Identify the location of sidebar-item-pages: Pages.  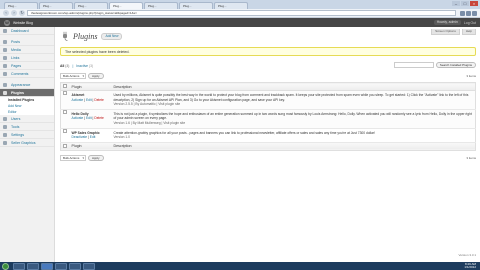
(27, 66).